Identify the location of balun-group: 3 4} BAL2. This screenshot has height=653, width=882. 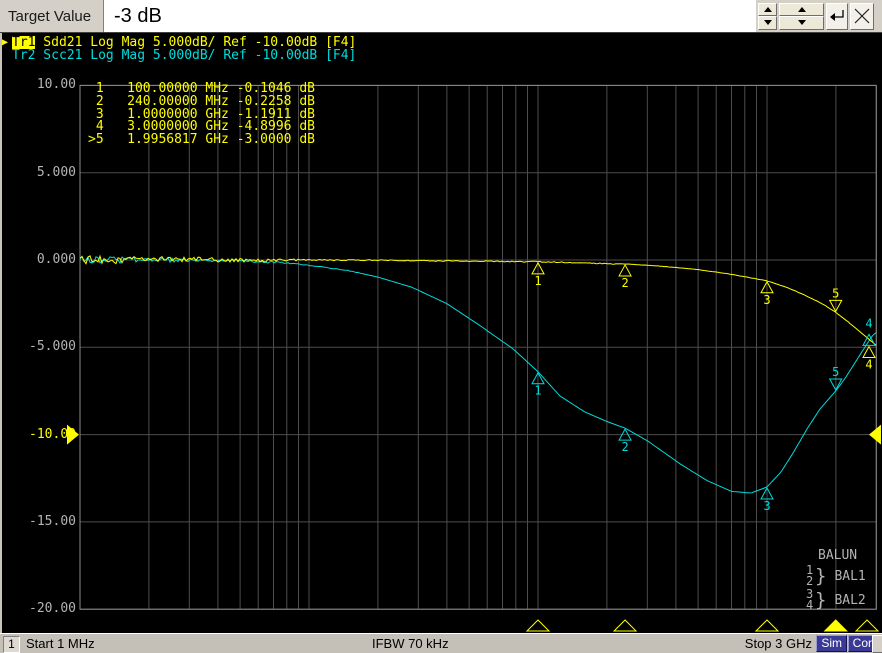
(836, 599).